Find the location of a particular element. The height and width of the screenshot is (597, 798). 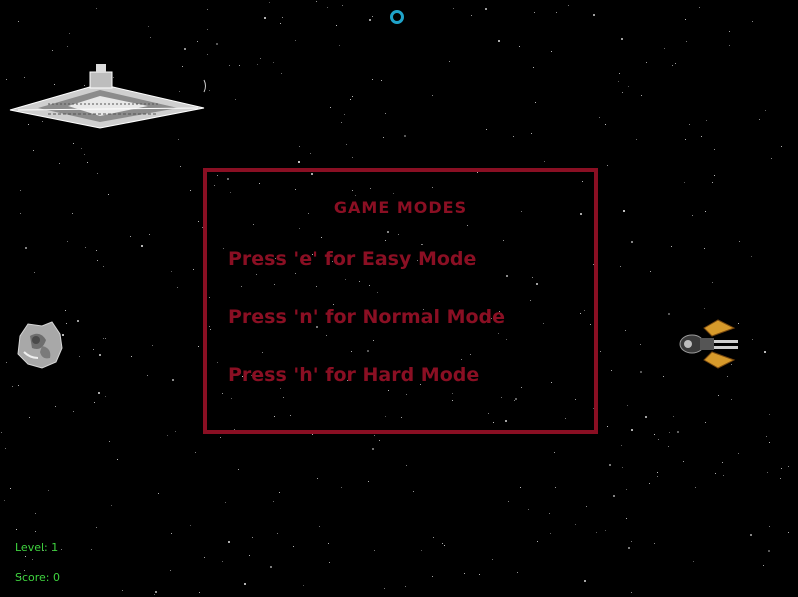

easy-mode-option: Press 'e' for Easy Mode is located at coordinates (352, 259).